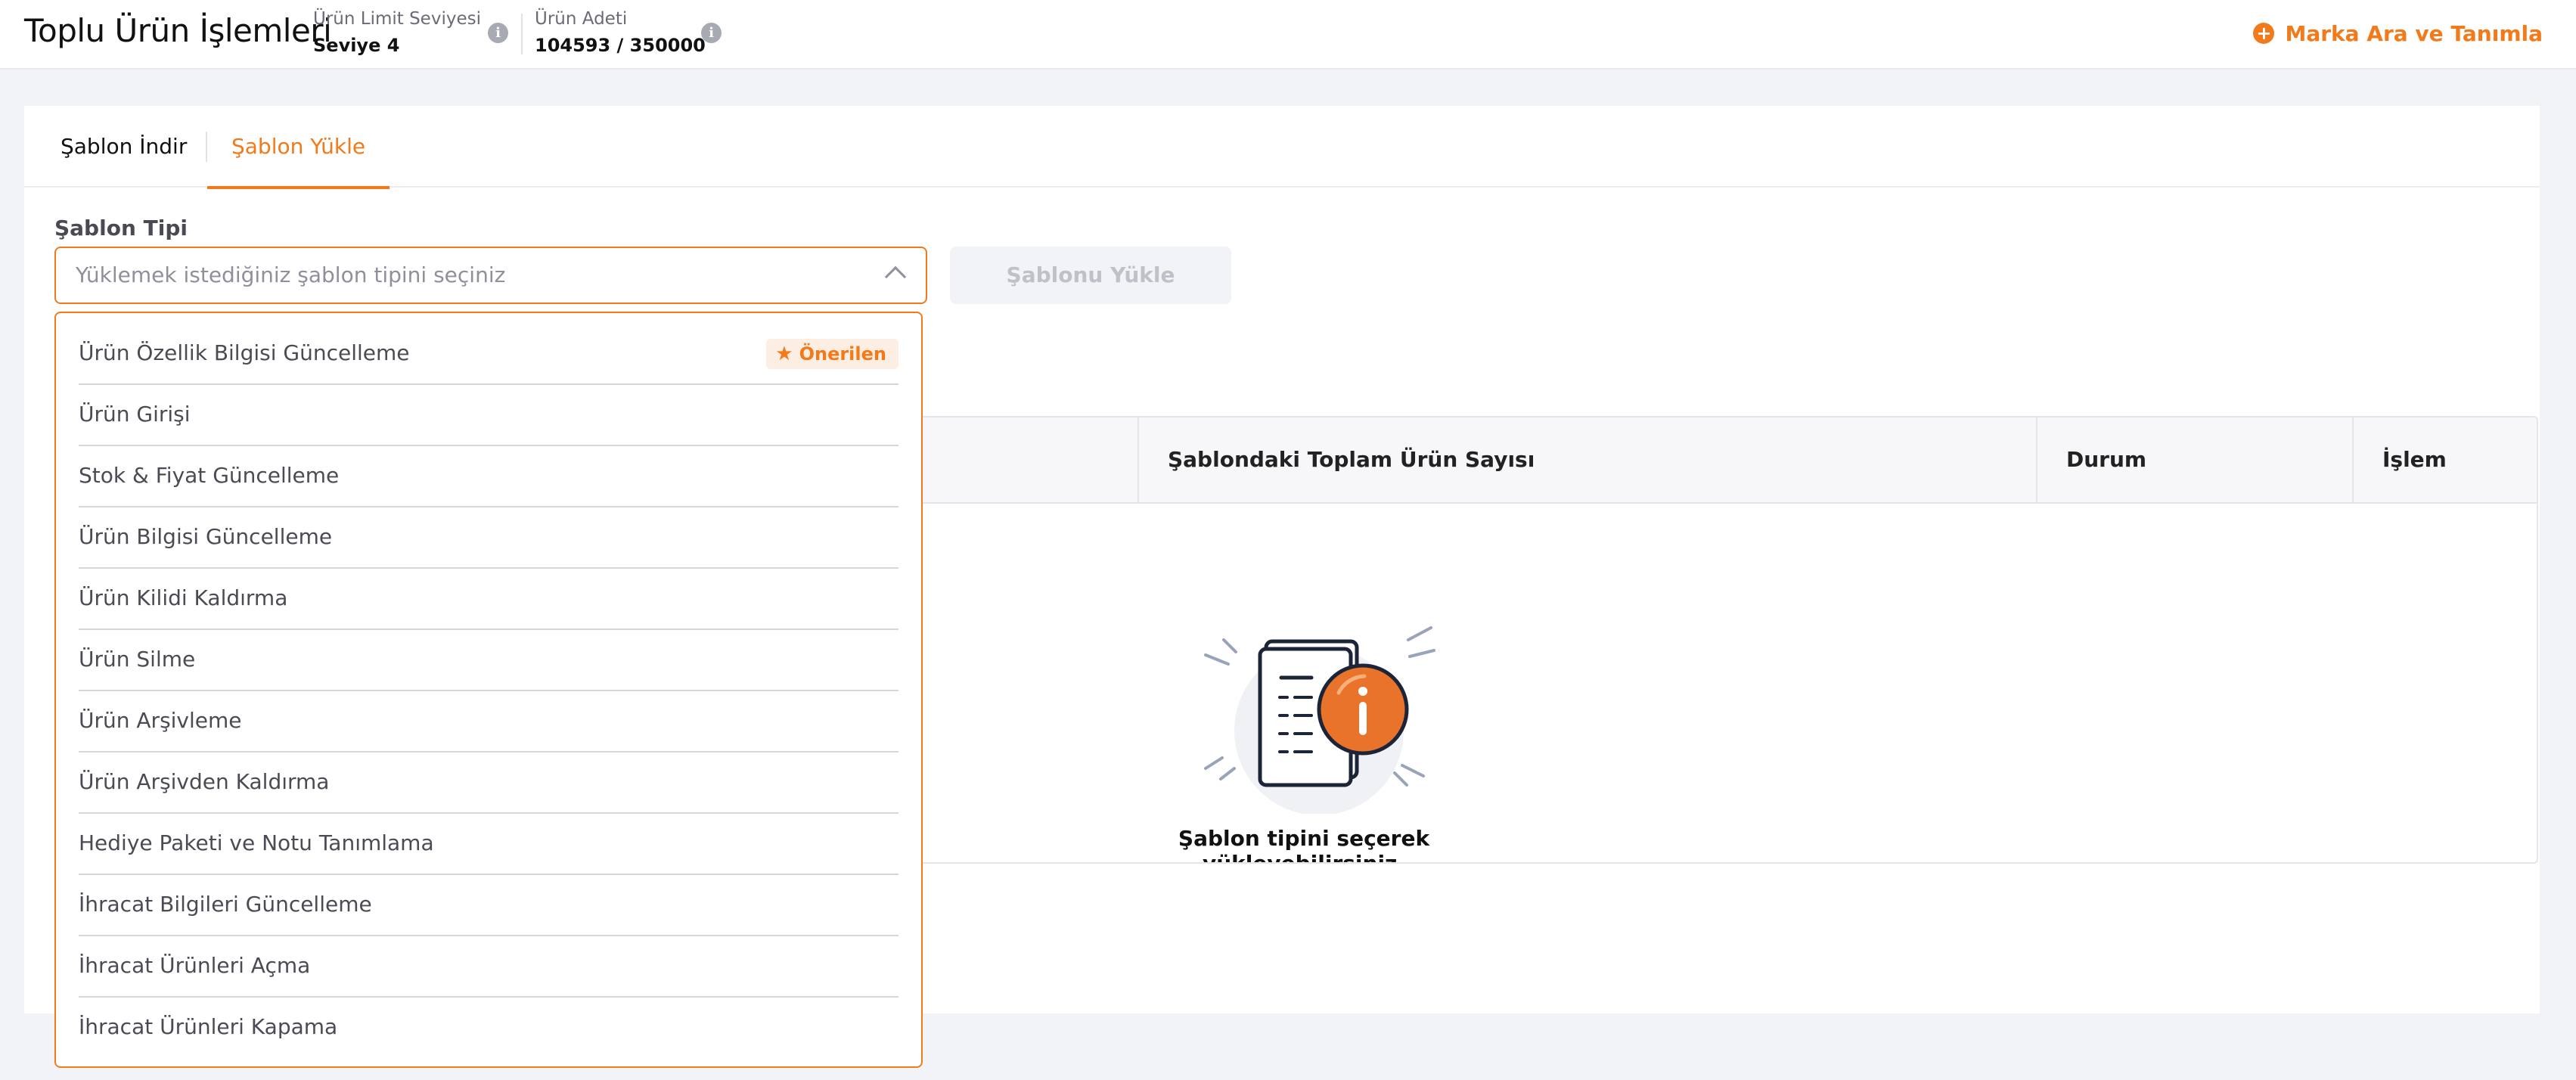  What do you see at coordinates (488, 1028) in the screenshot?
I see `dropdown-option: İhracat Ürünleri Kapama` at bounding box center [488, 1028].